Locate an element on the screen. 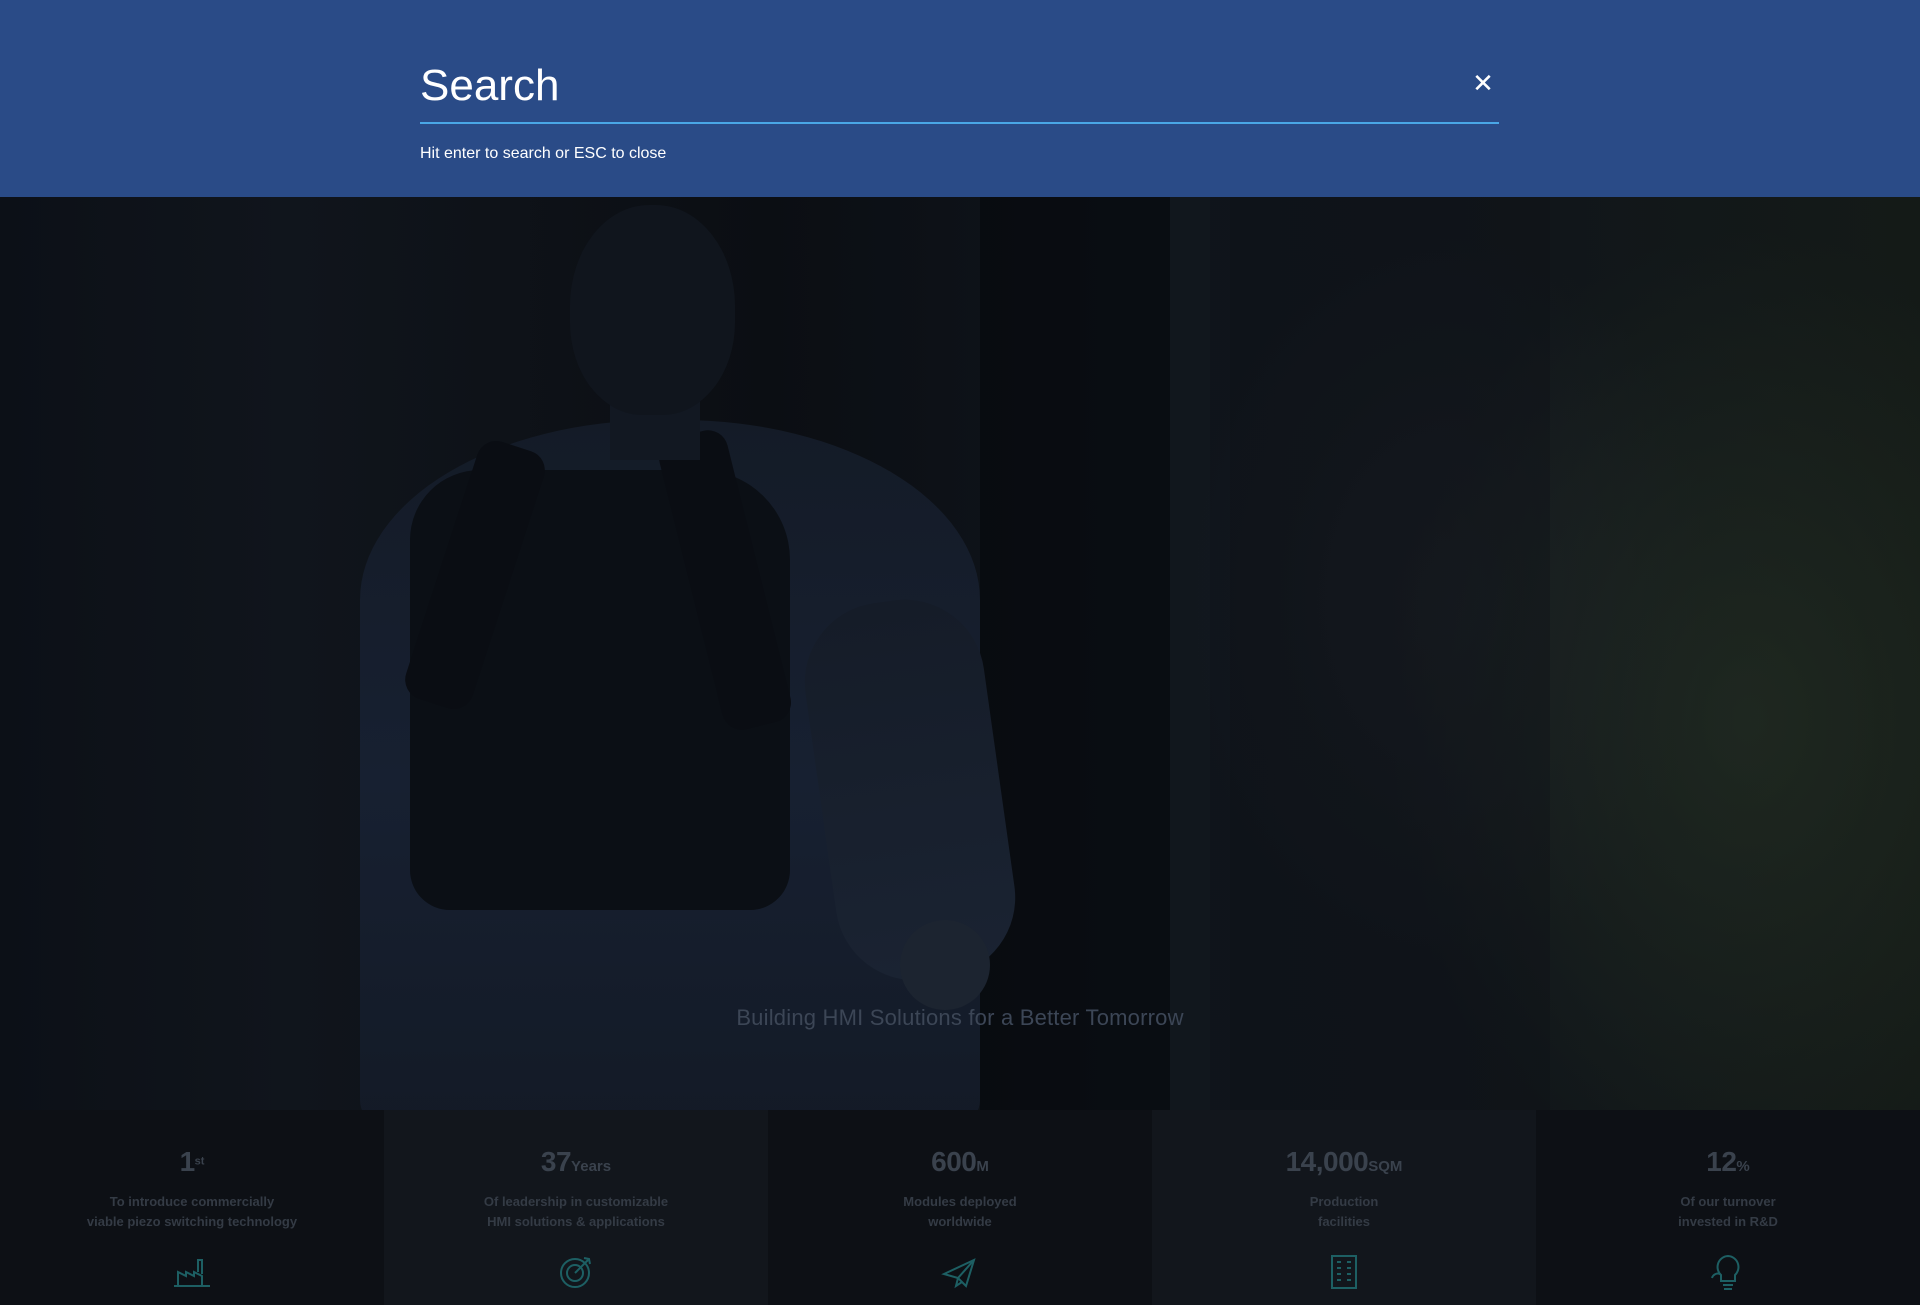 The width and height of the screenshot is (1920, 1305). search-hint: Hit enter to search or ESC to close is located at coordinates (543, 153).